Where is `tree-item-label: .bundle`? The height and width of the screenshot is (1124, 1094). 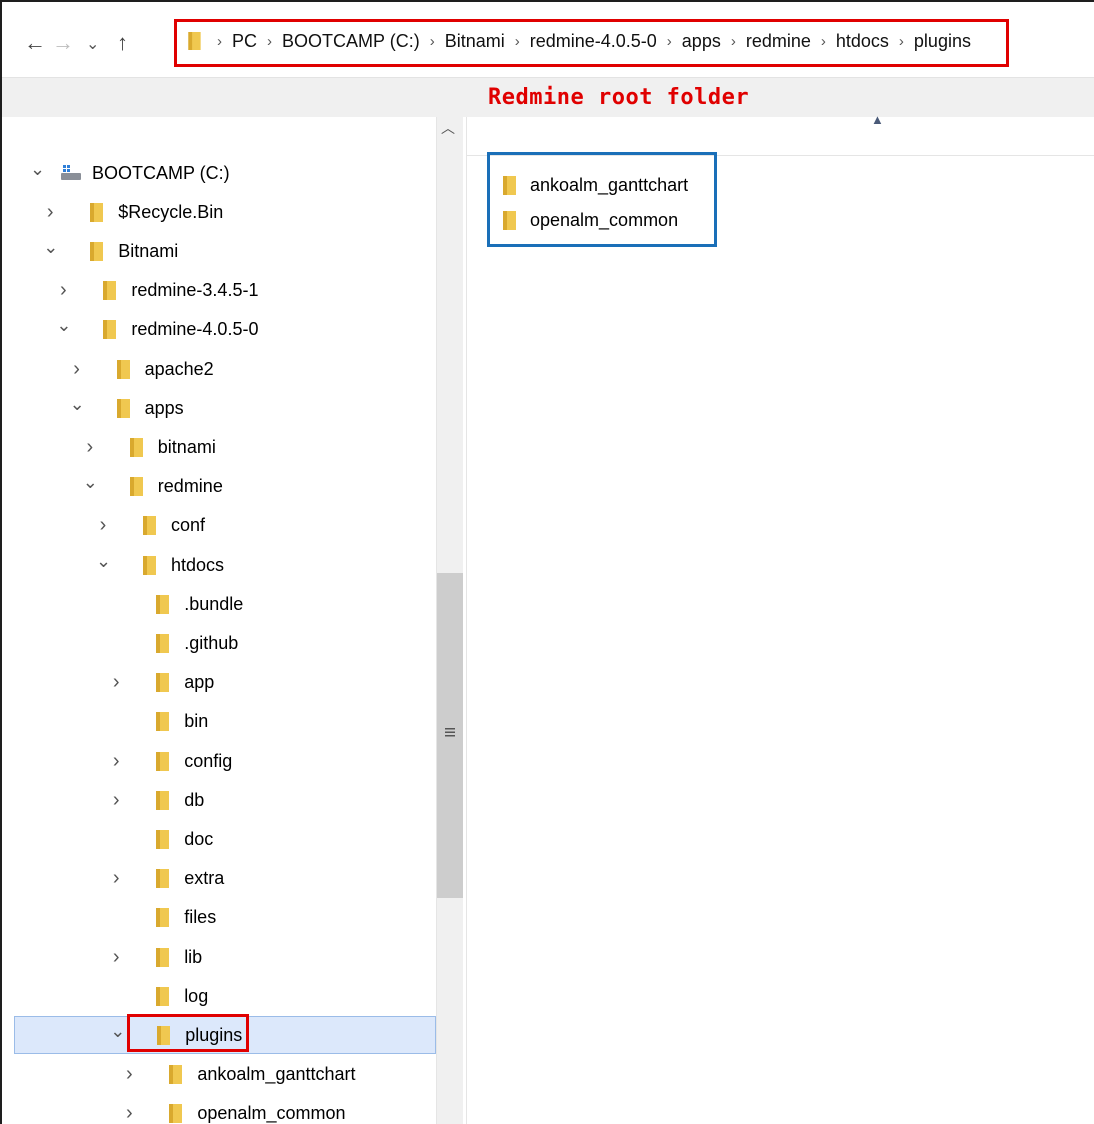
tree-item-label: .bundle is located at coordinates (214, 603).